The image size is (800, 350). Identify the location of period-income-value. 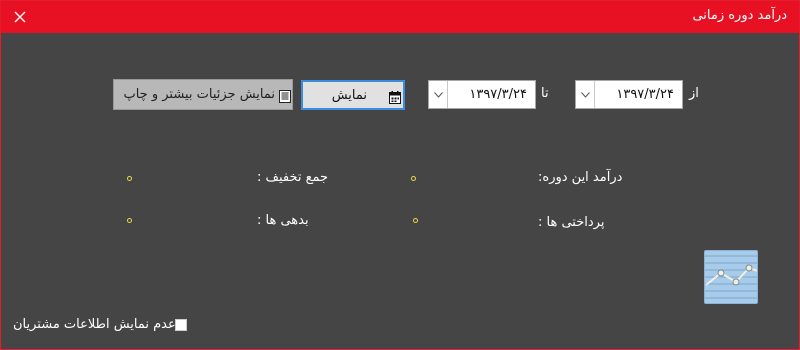
(413, 178).